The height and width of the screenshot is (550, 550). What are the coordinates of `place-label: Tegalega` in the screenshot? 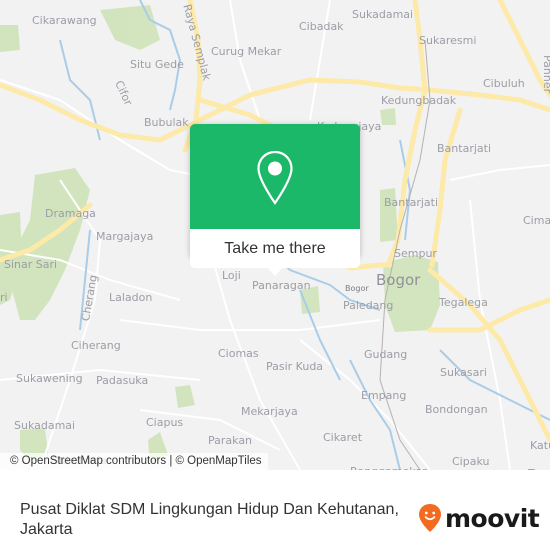 It's located at (463, 302).